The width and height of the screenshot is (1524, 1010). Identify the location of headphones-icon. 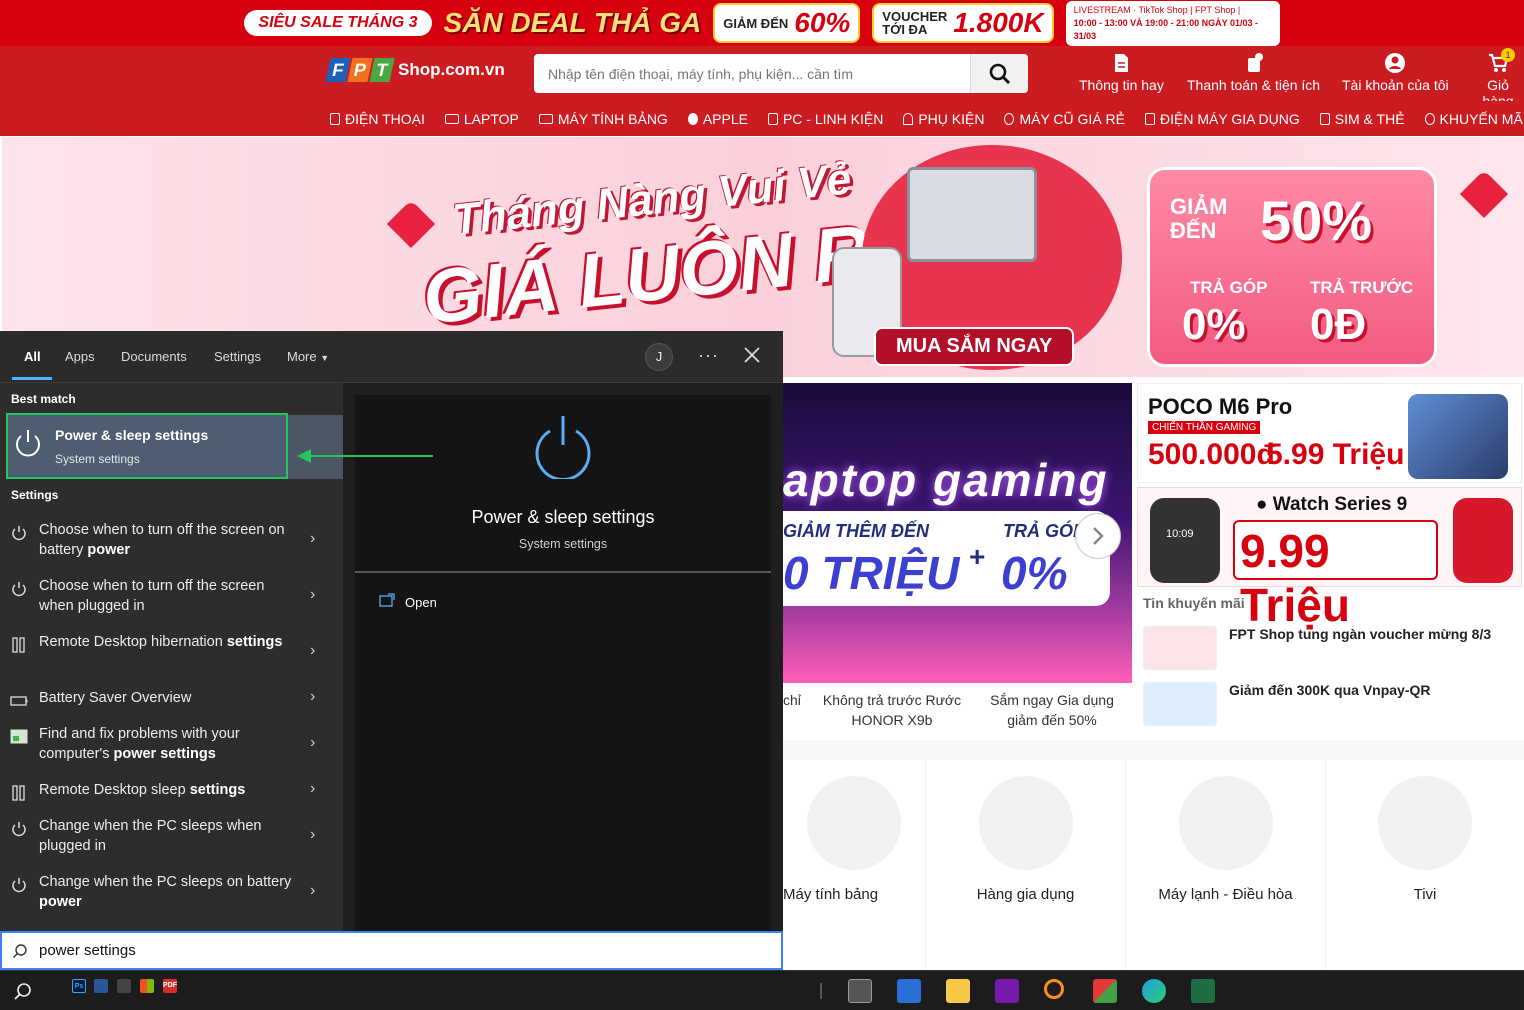
(908, 118).